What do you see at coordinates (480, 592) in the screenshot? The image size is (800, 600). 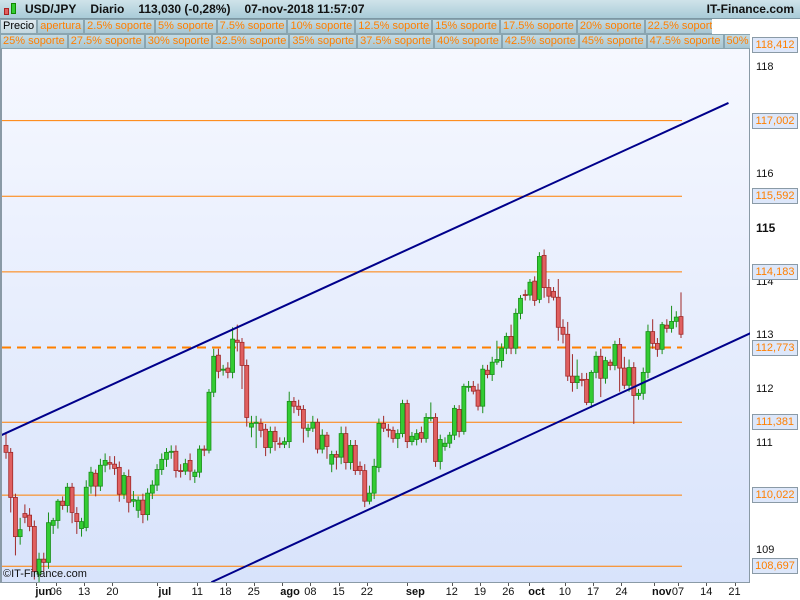 I see `date-tick-label: 19` at bounding box center [480, 592].